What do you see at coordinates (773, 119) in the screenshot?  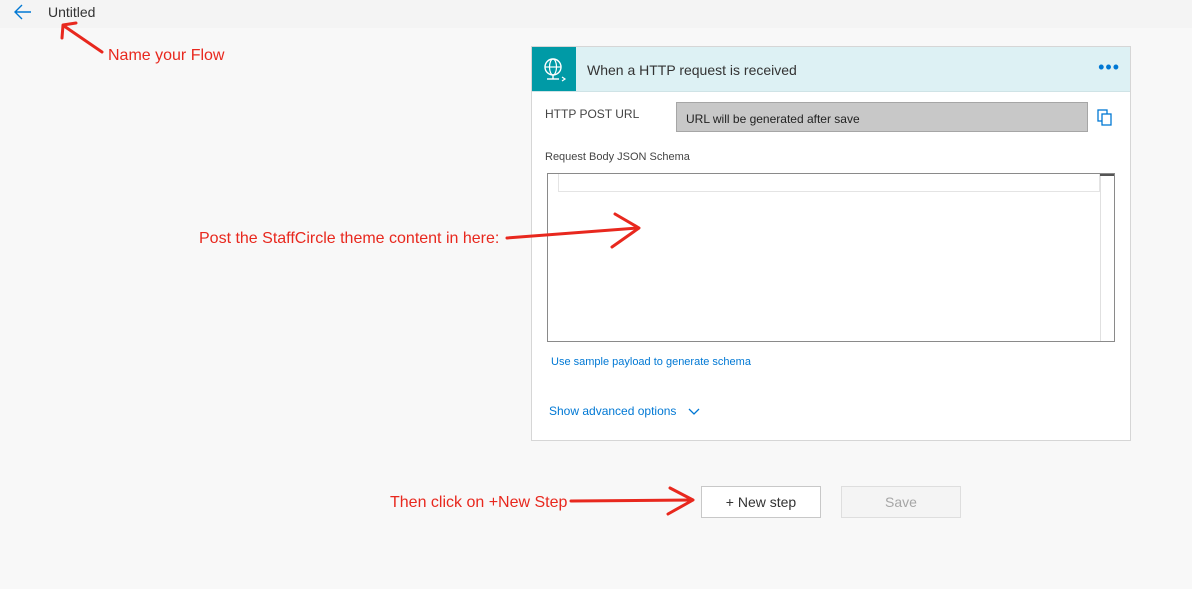 I see `http-post-url-value: URL will be generated after save` at bounding box center [773, 119].